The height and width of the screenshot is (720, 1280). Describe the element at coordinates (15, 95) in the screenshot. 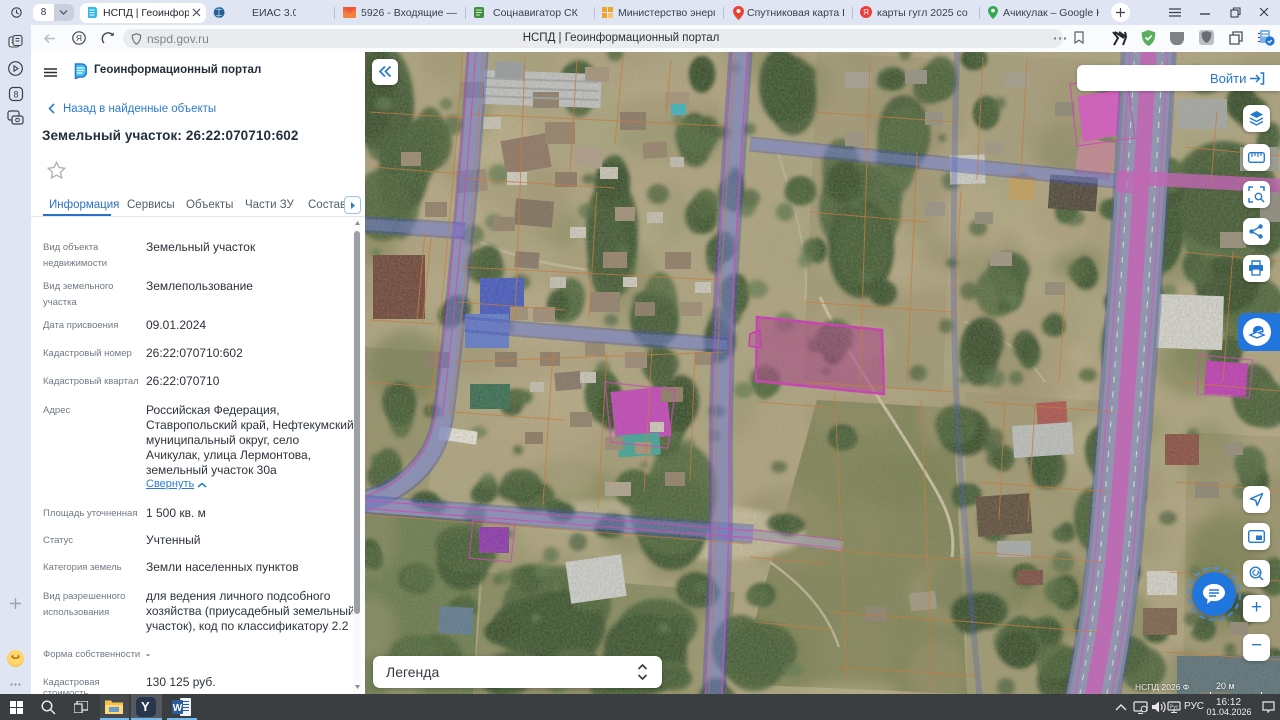

I see `svg-text: 8` at that location.